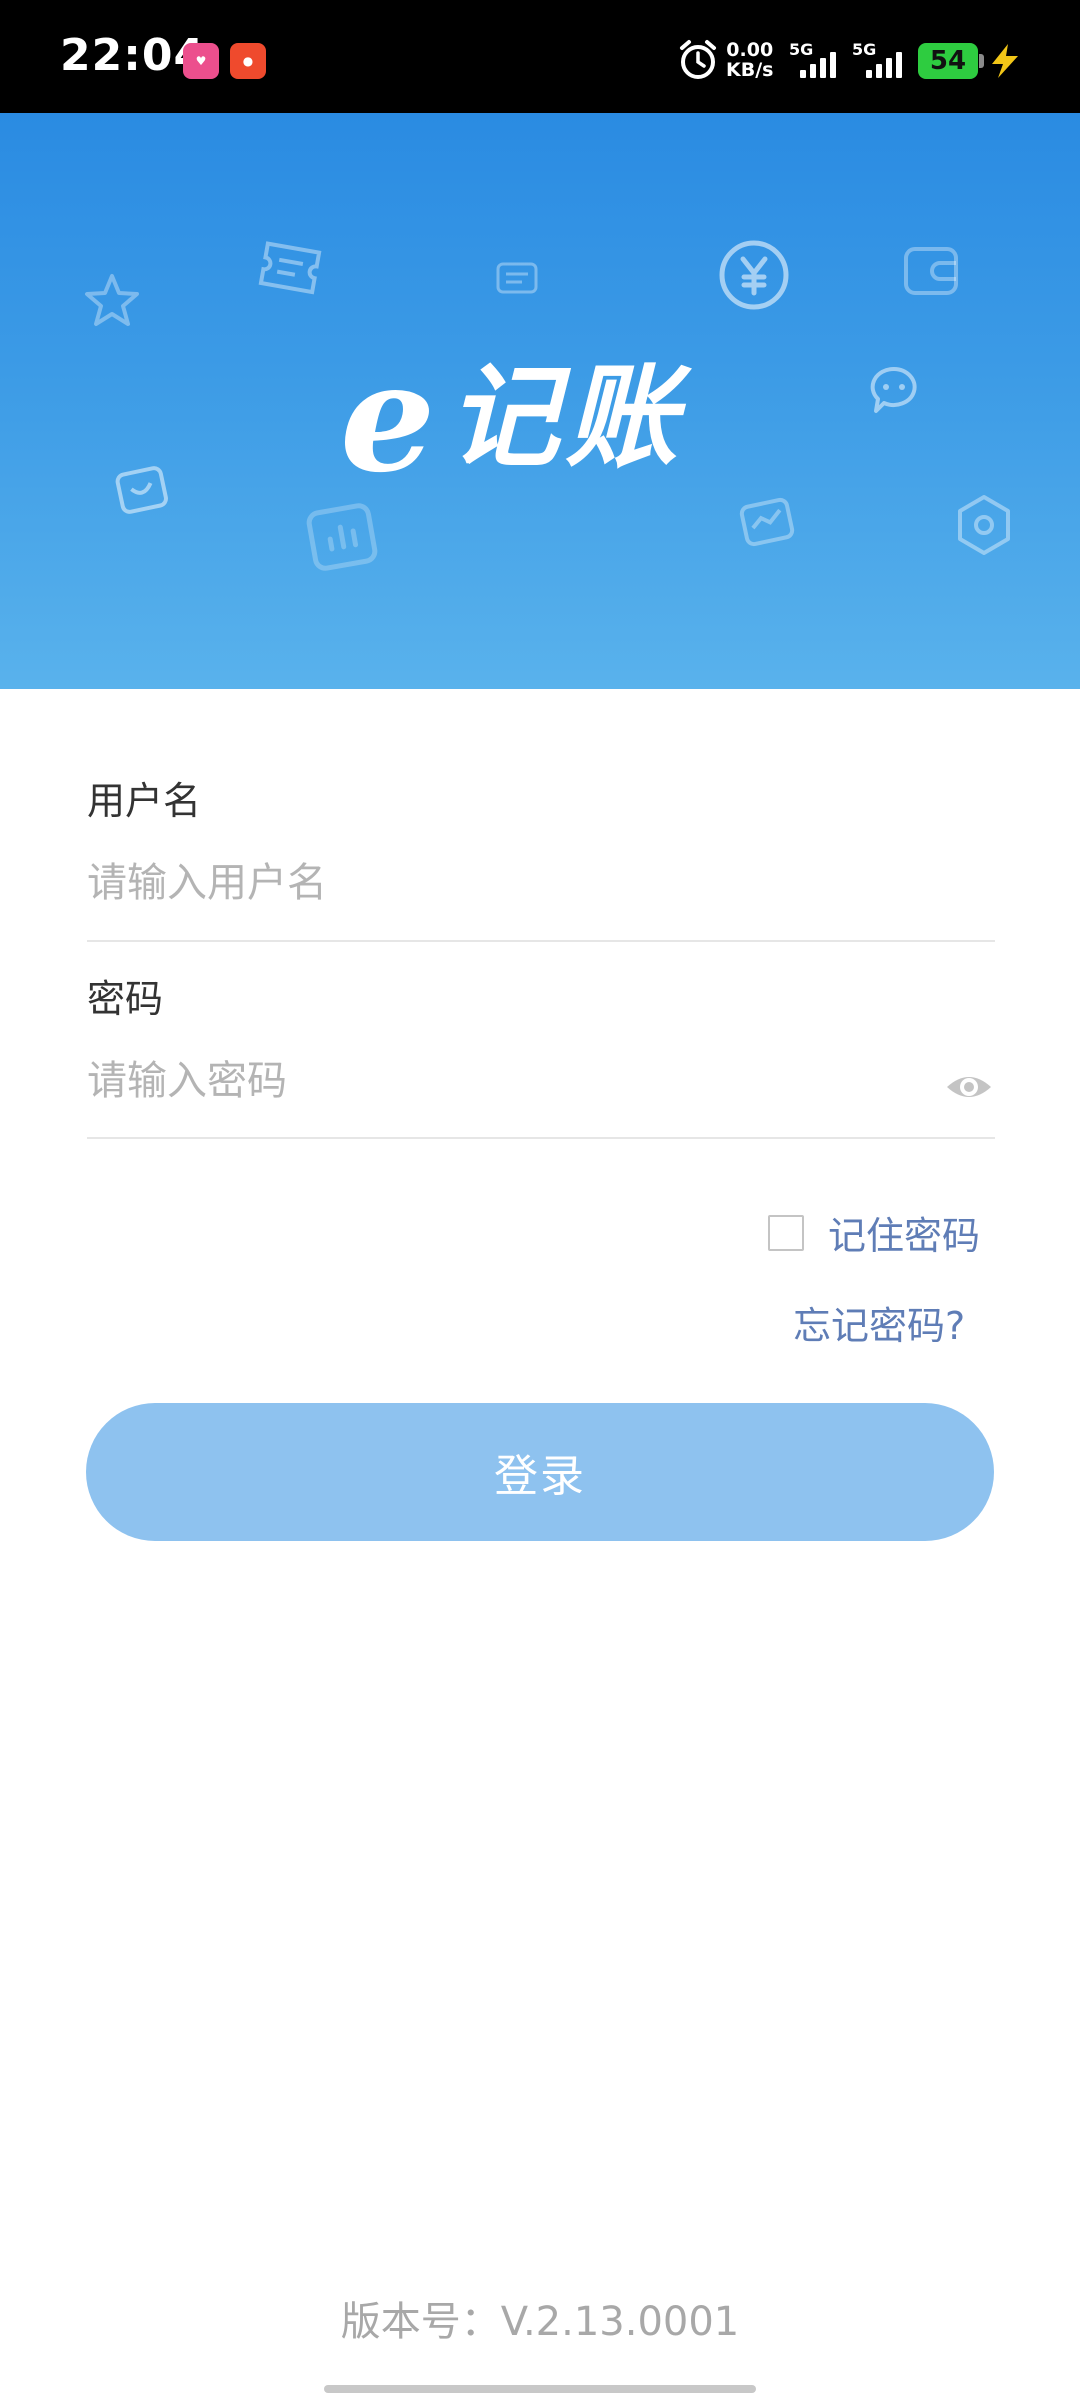 The height and width of the screenshot is (2400, 1080). Describe the element at coordinates (388, 418) in the screenshot. I see `logo-e: e` at that location.